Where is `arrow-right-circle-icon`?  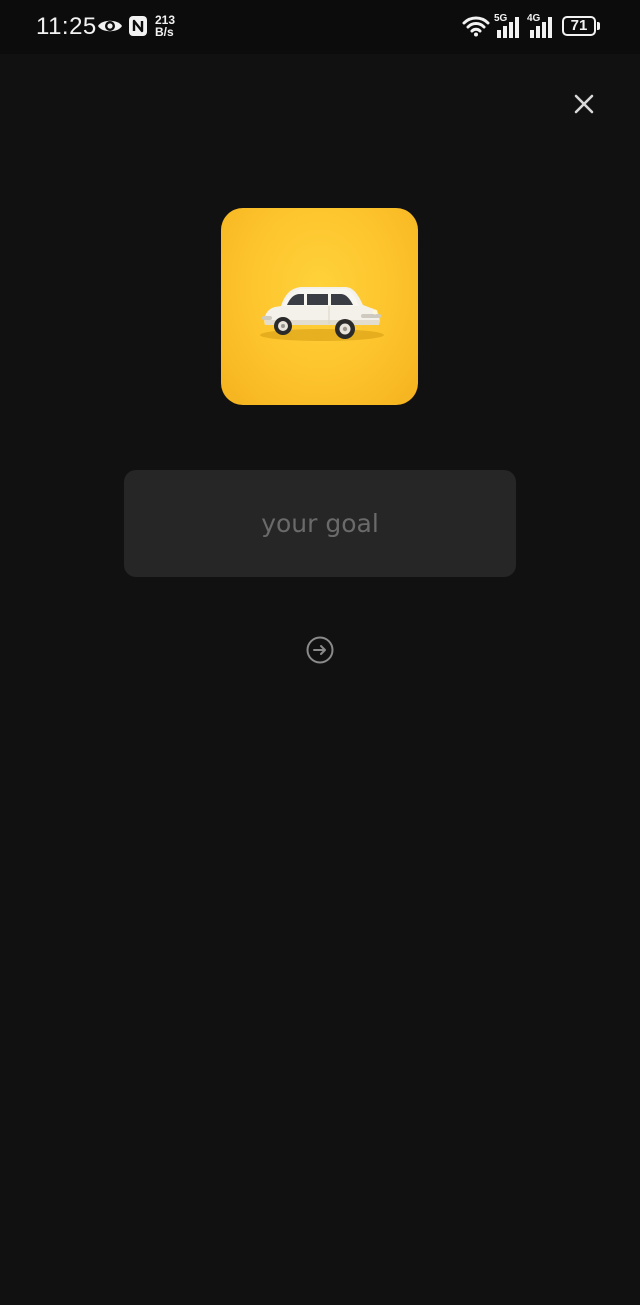
arrow-right-circle-icon is located at coordinates (320, 650).